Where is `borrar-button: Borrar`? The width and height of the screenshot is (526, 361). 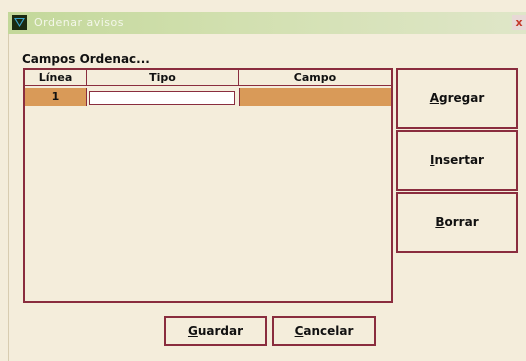
borrar-button: Borrar is located at coordinates (457, 222).